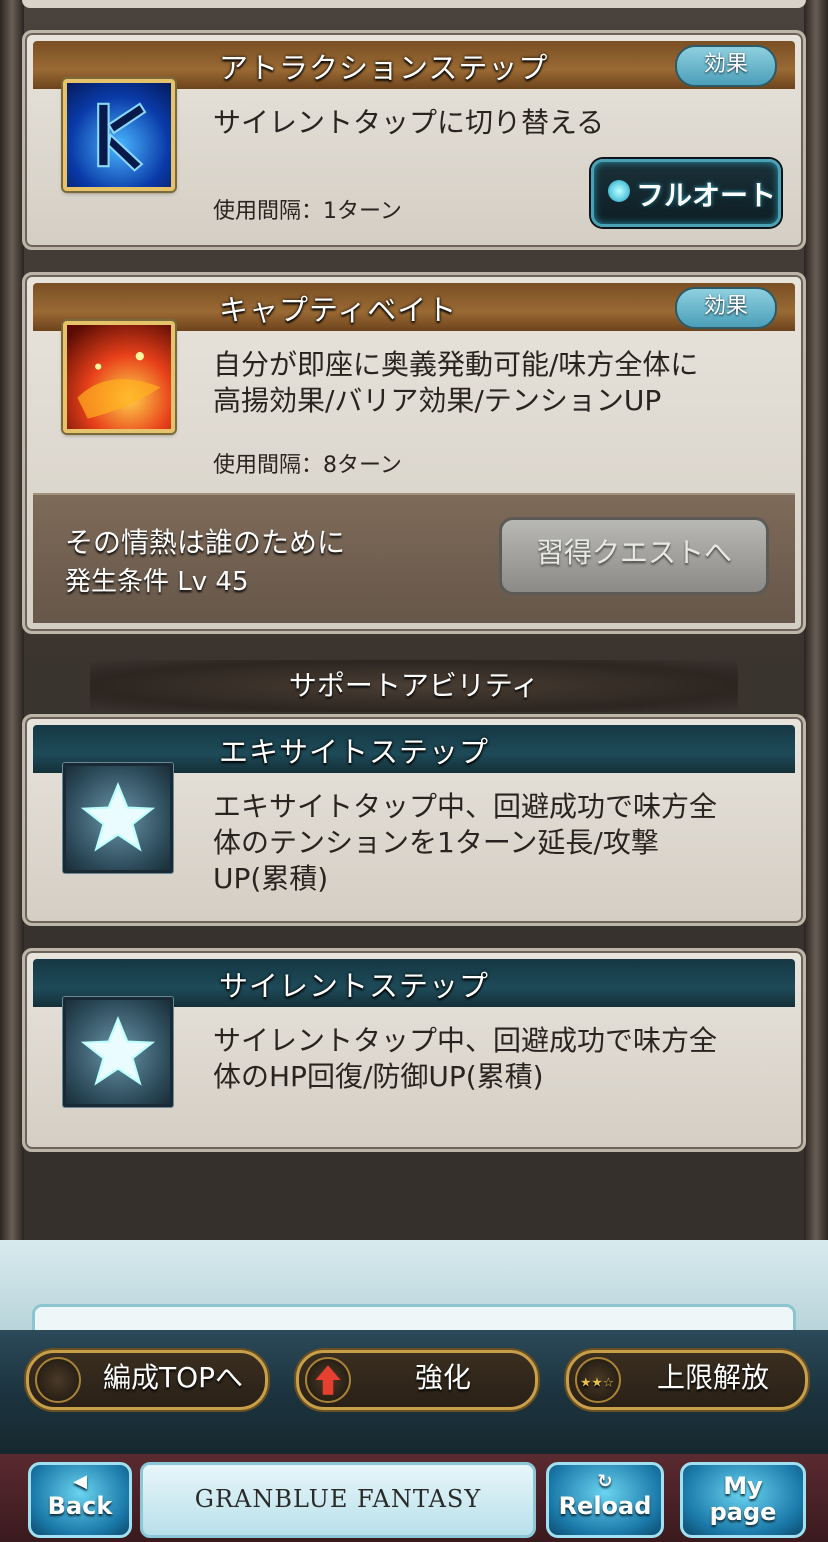 This screenshot has width=828, height=1542. Describe the element at coordinates (409, 122) in the screenshot. I see `ability-description: サイレントタップに切り替える` at that location.